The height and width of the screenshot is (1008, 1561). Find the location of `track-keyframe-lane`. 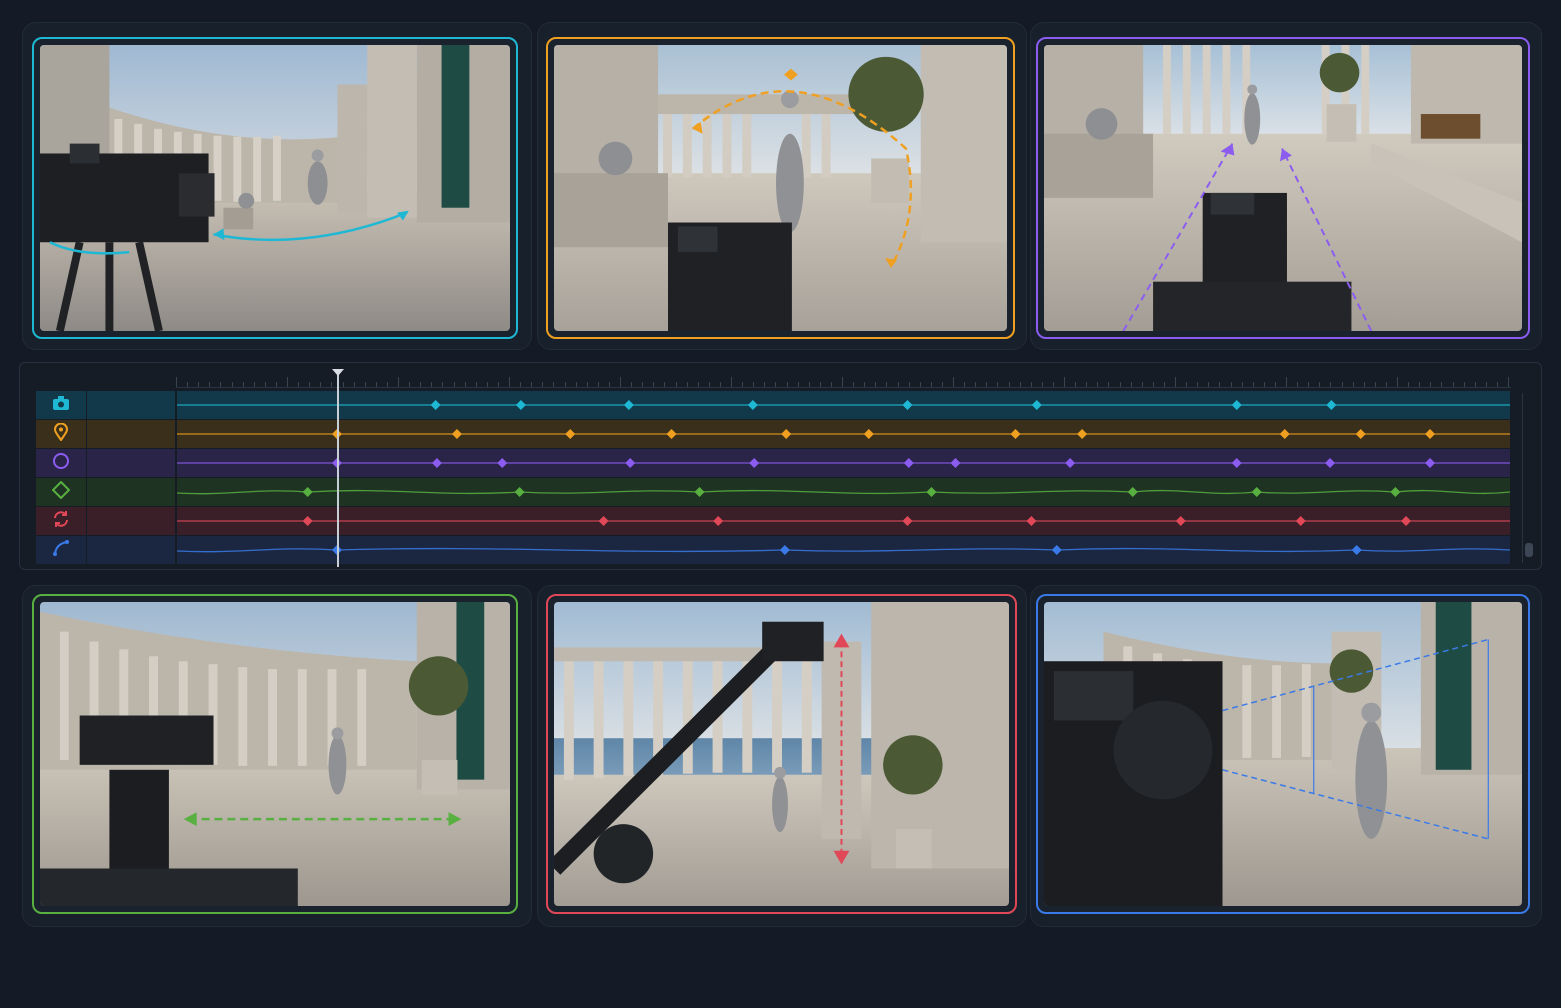

track-keyframe-lane is located at coordinates (843, 492).